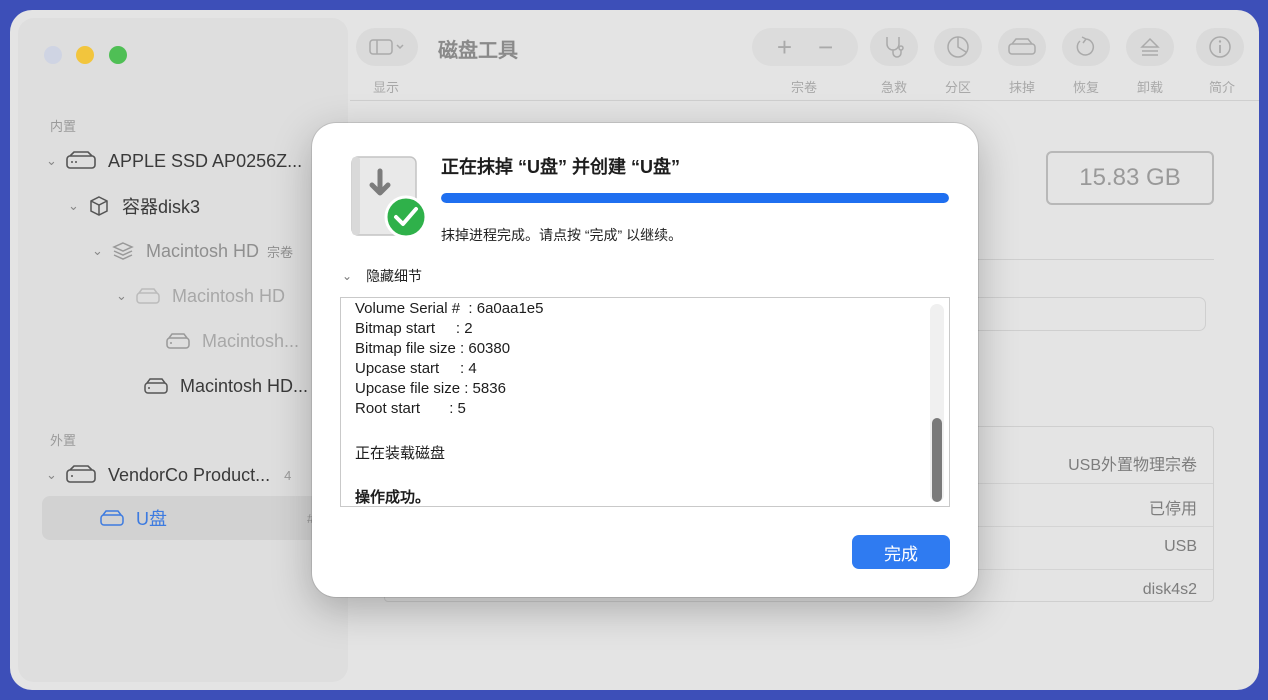  What do you see at coordinates (85, 55) in the screenshot?
I see `minimize-window-button` at bounding box center [85, 55].